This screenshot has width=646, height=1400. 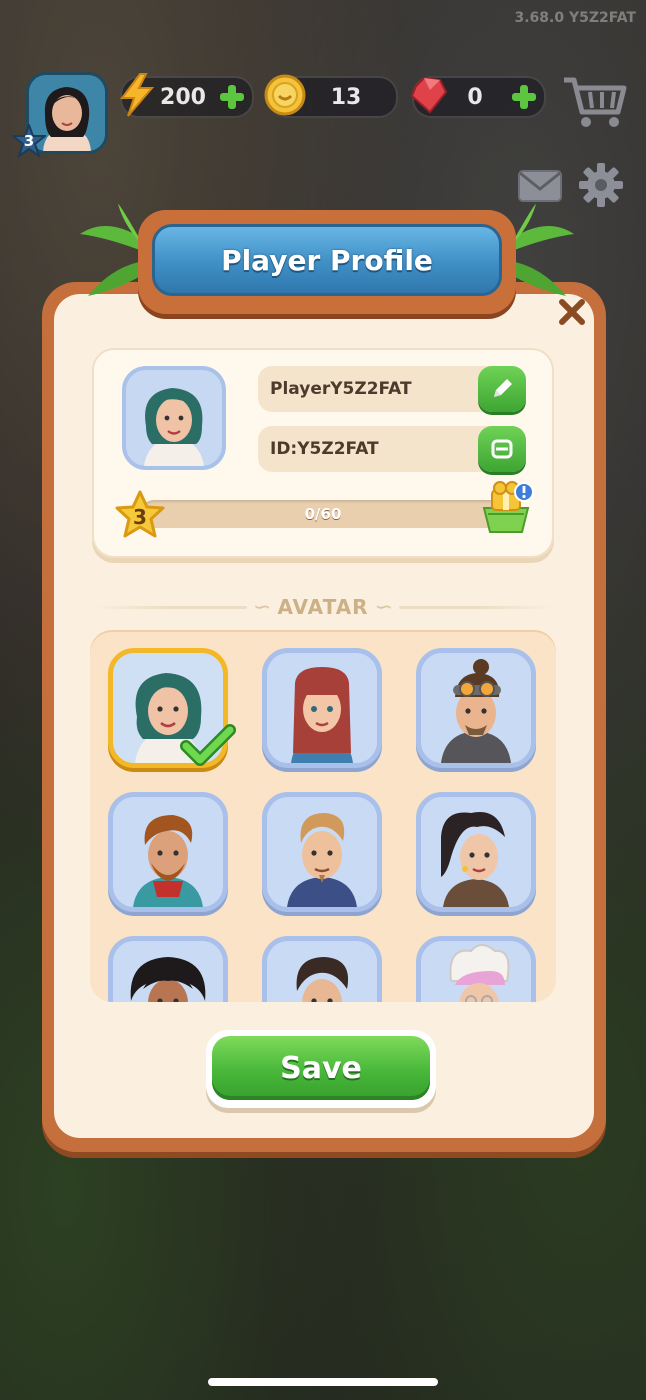 What do you see at coordinates (187, 95) in the screenshot?
I see `energy-counter: 200` at bounding box center [187, 95].